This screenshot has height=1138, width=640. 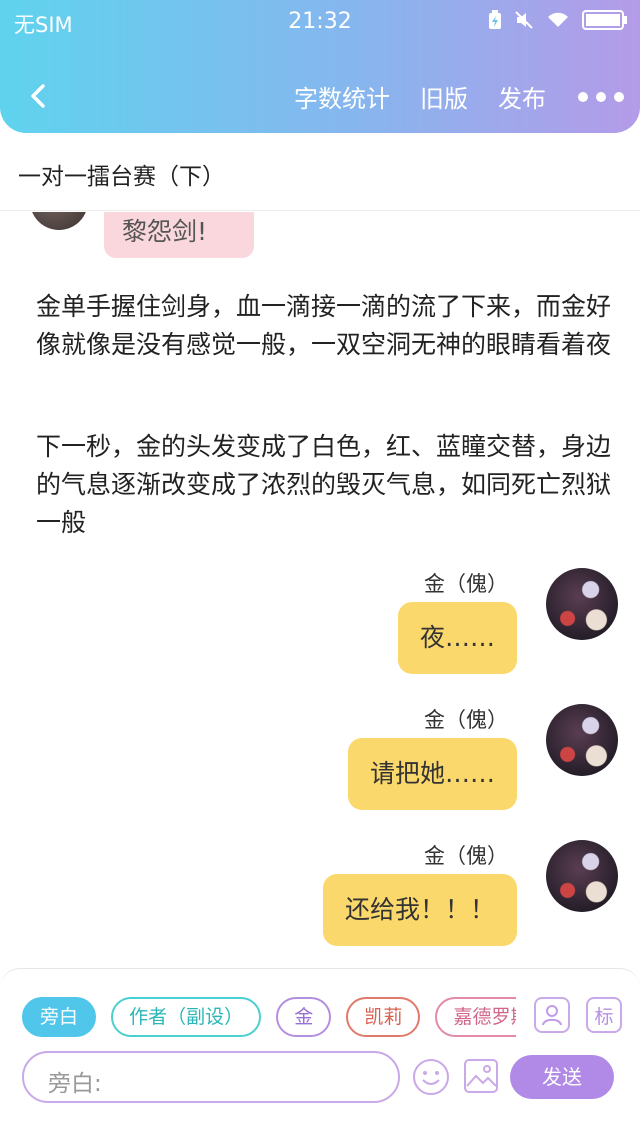 I want to click on emoji-icon, so click(x=431, y=1077).